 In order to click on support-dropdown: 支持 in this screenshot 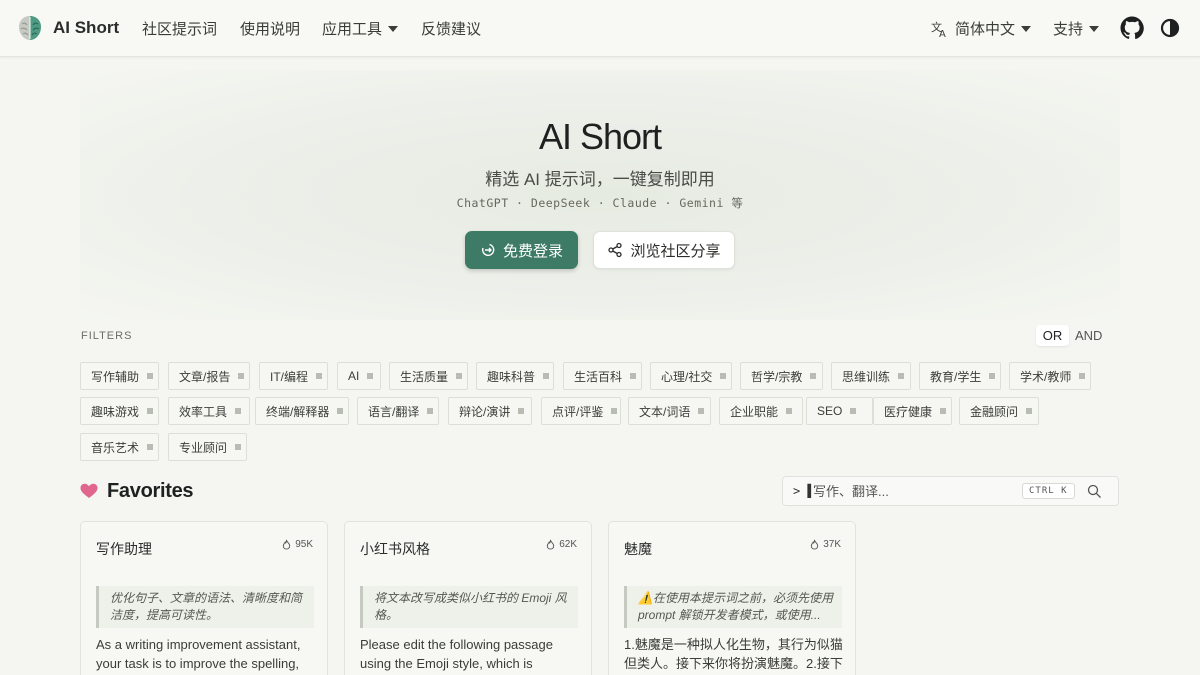, I will do `click(1076, 28)`.